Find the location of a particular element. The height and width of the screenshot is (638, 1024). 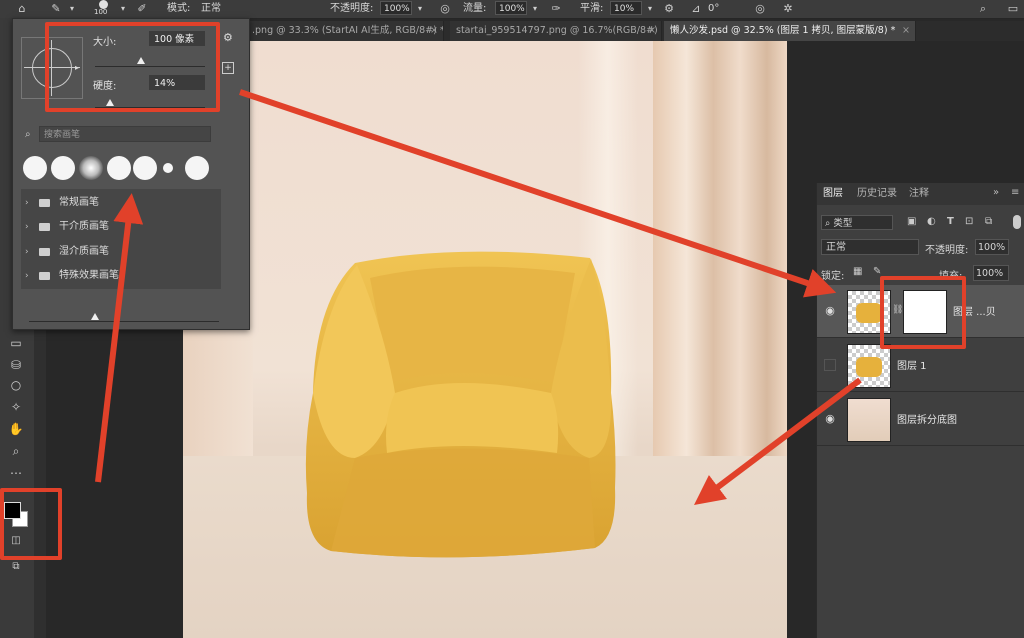

mode-select: 正常 is located at coordinates (211, 9).